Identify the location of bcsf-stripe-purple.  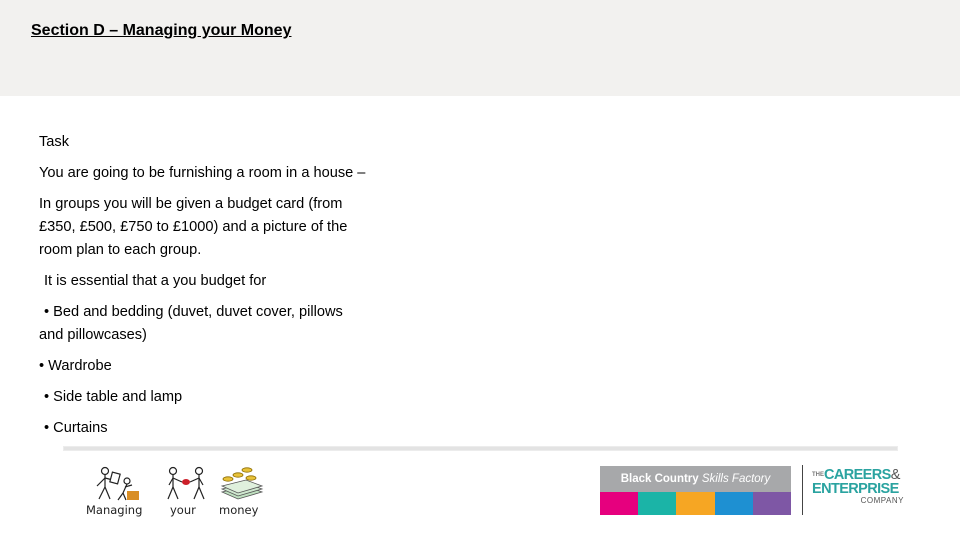
(772, 503).